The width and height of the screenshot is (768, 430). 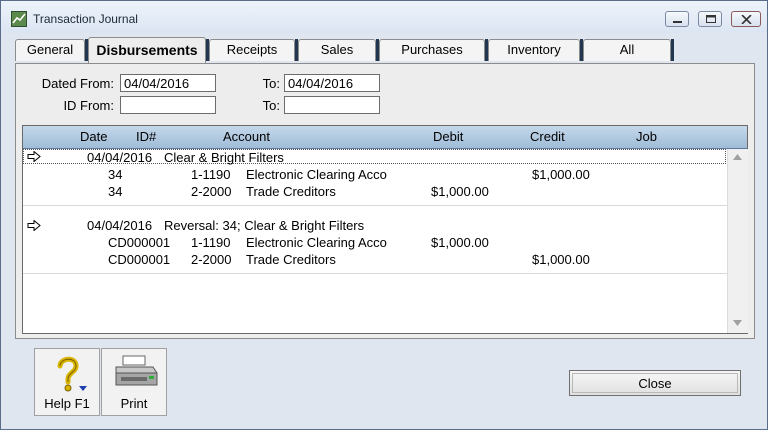 I want to click on id-to-label: To:, so click(x=271, y=105).